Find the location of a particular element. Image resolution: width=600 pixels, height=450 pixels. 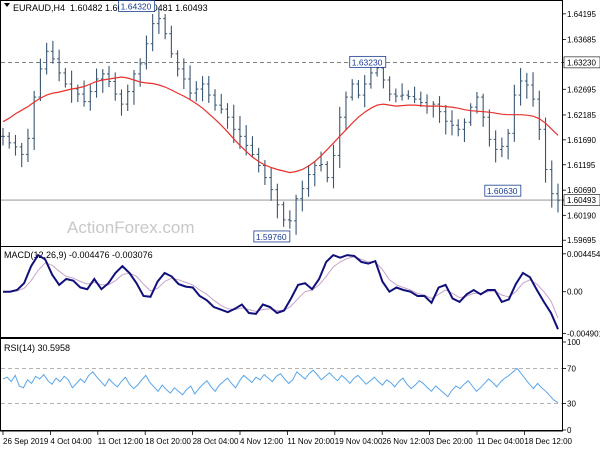

rsi-axis-label: 70 is located at coordinates (571, 368).